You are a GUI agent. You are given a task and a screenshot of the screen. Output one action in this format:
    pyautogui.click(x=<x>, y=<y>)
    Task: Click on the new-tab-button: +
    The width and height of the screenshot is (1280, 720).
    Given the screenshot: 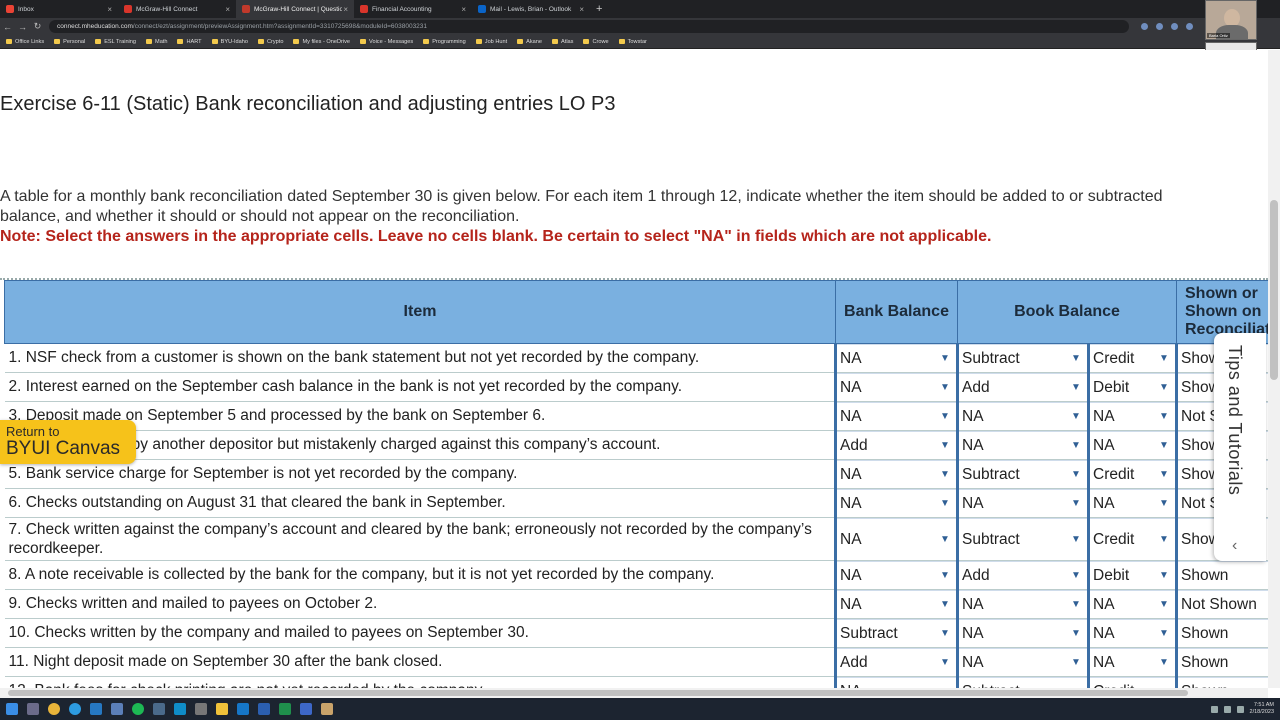 What is the action you would take?
    pyautogui.click(x=596, y=9)
    